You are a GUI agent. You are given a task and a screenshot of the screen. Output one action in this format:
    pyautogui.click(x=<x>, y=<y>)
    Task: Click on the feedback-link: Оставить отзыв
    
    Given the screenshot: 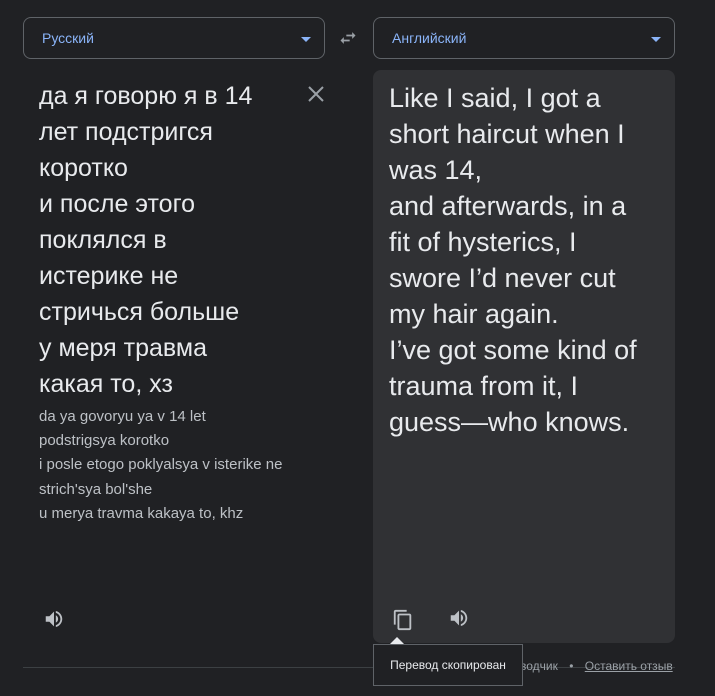 What is the action you would take?
    pyautogui.click(x=629, y=666)
    